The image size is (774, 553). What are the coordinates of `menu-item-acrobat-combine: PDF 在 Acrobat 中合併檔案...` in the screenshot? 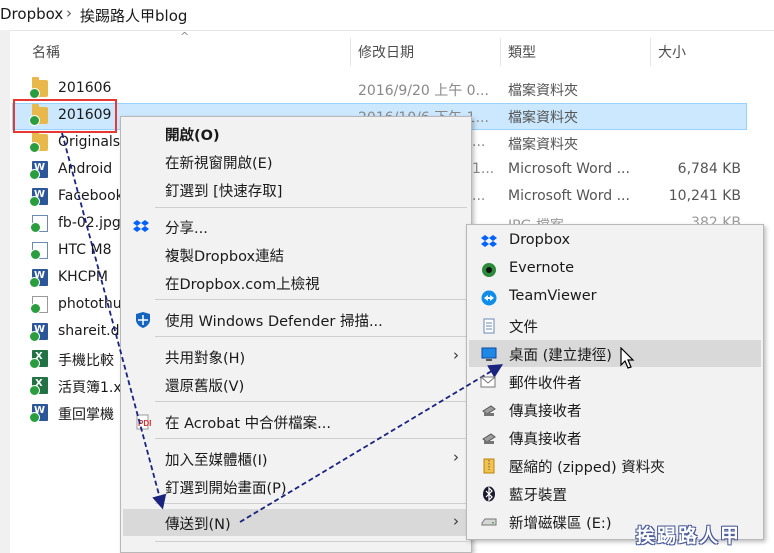 It's located at (296, 421).